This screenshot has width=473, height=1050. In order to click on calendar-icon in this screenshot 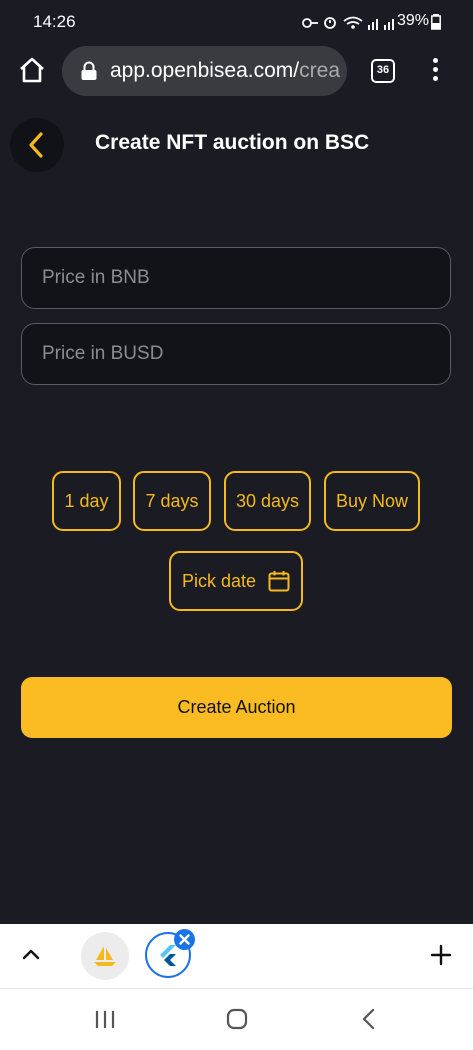, I will do `click(279, 581)`.